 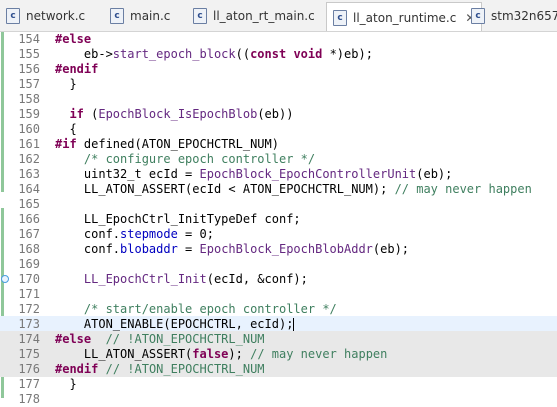 What do you see at coordinates (29, 309) in the screenshot?
I see `line-number: 172` at bounding box center [29, 309].